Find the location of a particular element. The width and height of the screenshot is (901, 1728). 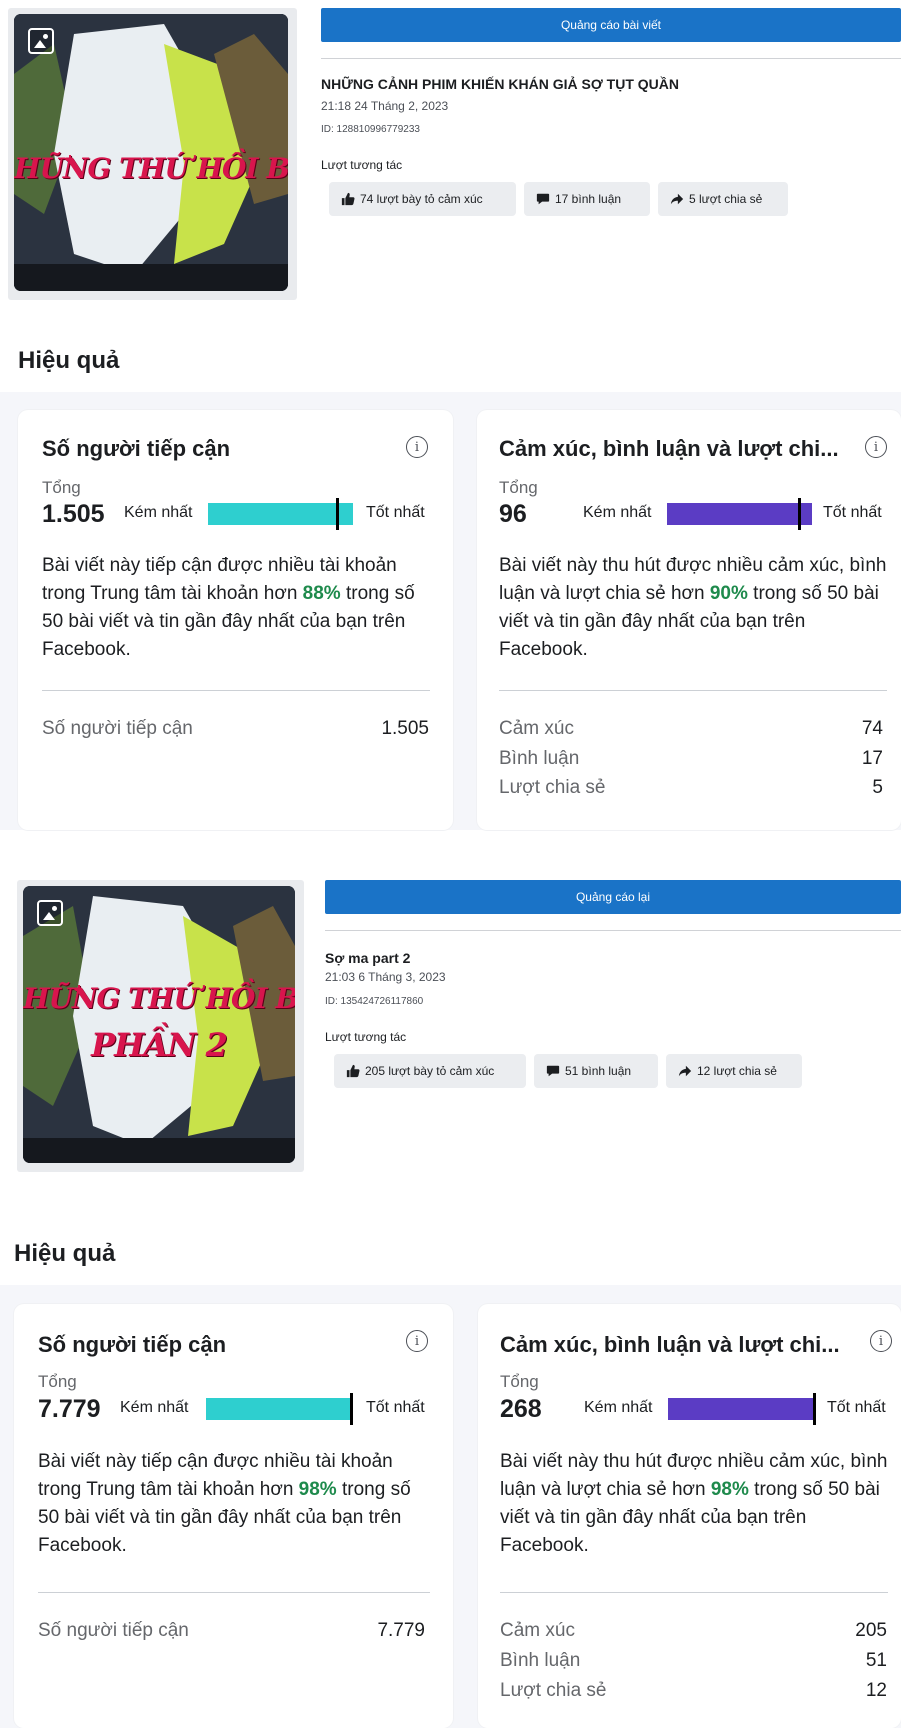

metric-value: 1.505 is located at coordinates (405, 728).